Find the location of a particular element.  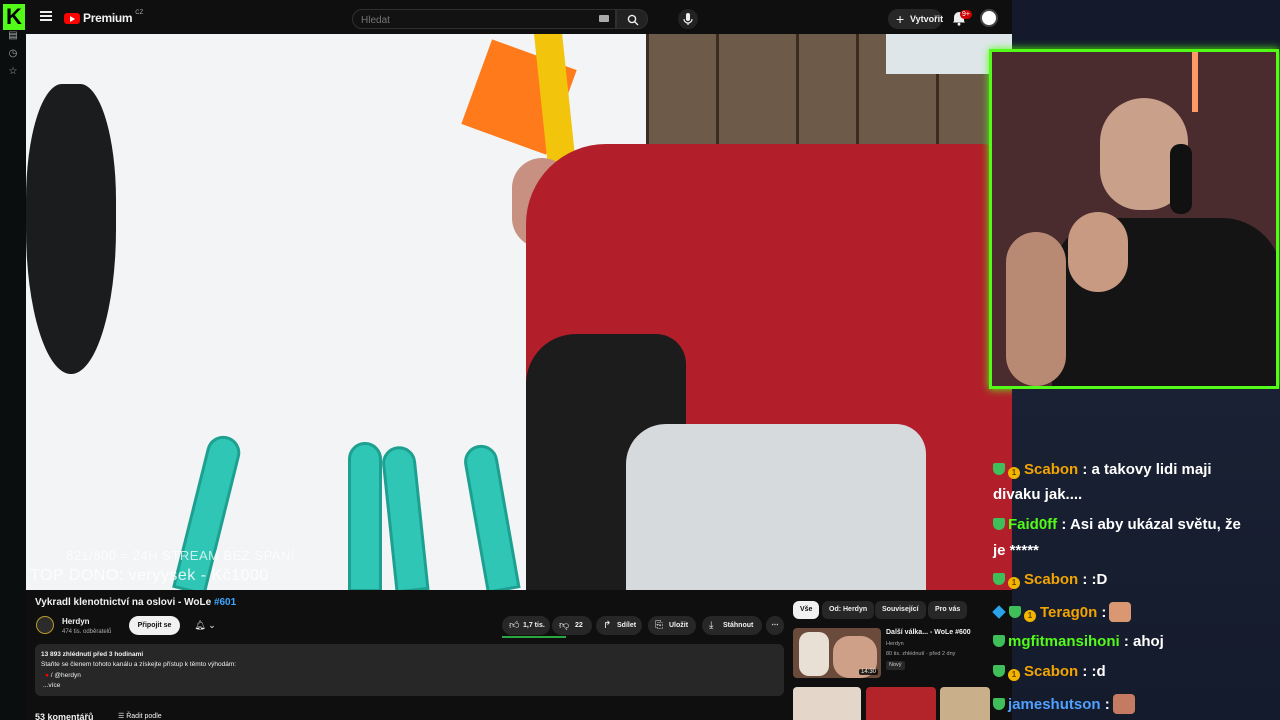

thumbs-up-icon: 👍︎ is located at coordinates (514, 625).